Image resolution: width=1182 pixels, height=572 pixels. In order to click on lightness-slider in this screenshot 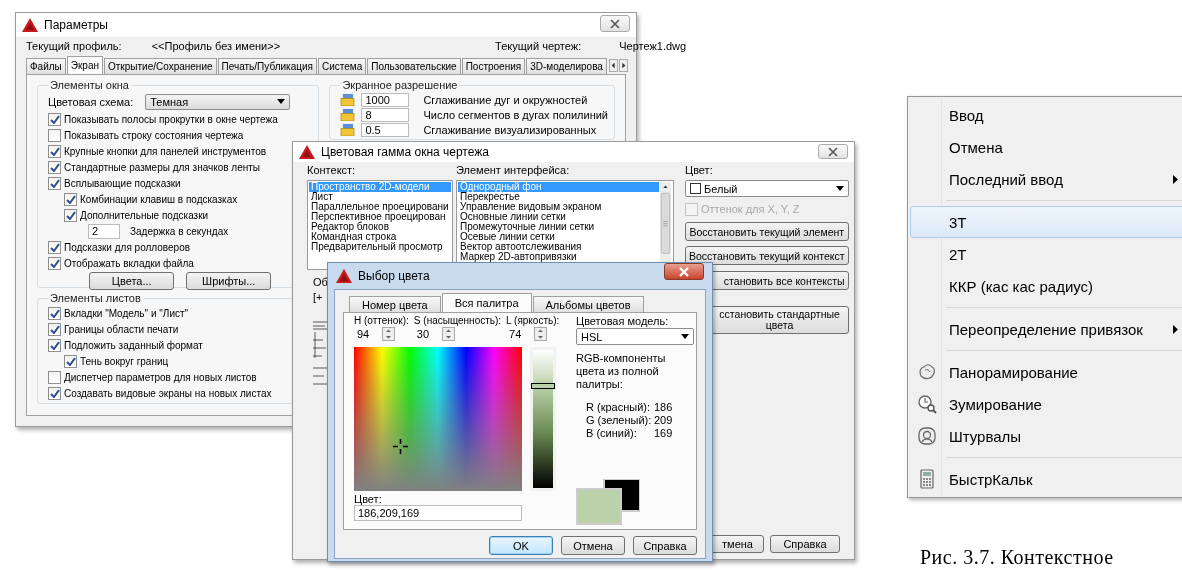, I will do `click(543, 419)`.